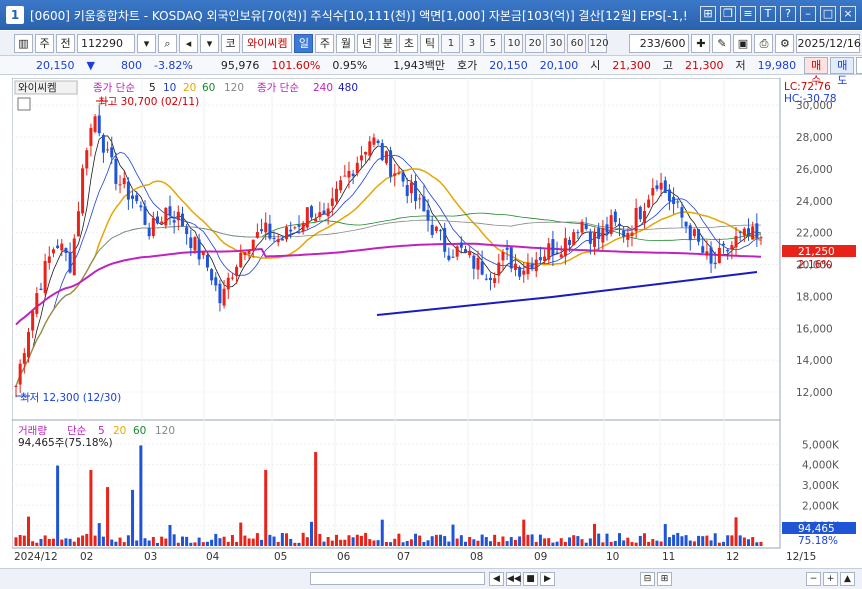  Describe the element at coordinates (728, 14) in the screenshot. I see `window-icon: ❐` at that location.